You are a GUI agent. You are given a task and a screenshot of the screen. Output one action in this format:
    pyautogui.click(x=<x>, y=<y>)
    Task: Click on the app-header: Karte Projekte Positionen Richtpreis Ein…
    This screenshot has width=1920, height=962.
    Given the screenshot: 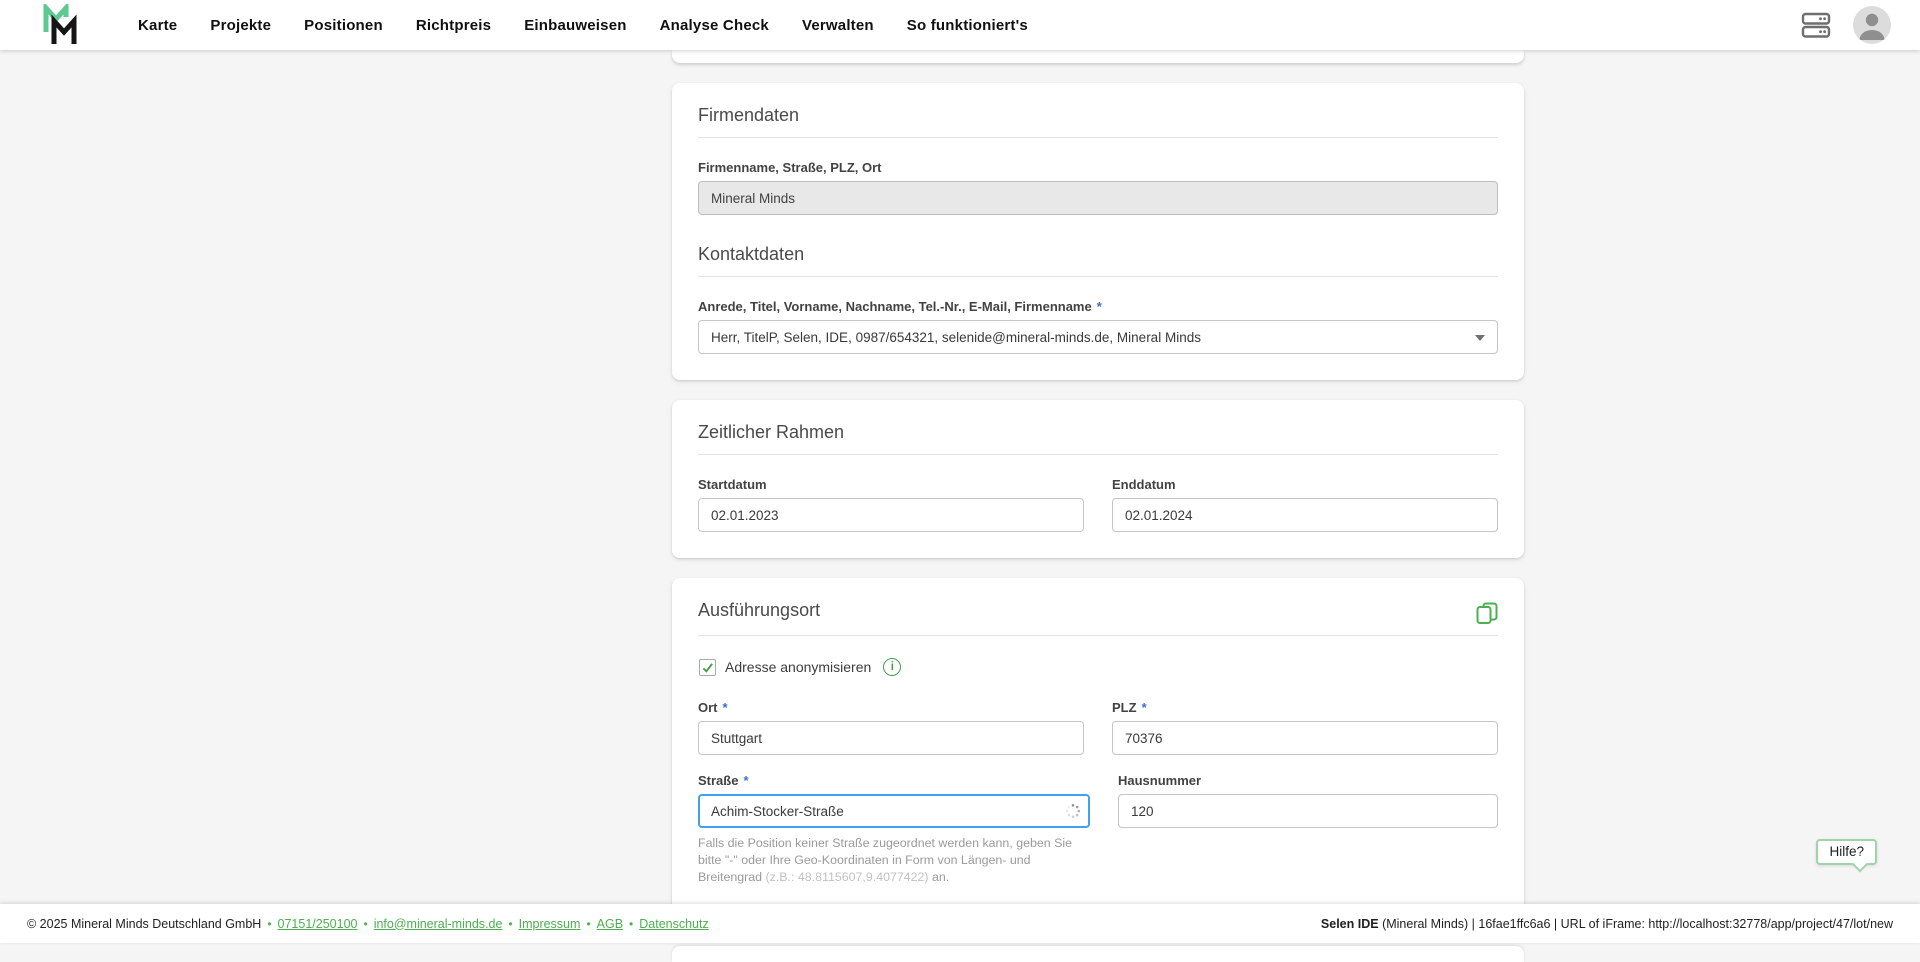 What is the action you would take?
    pyautogui.click(x=960, y=25)
    